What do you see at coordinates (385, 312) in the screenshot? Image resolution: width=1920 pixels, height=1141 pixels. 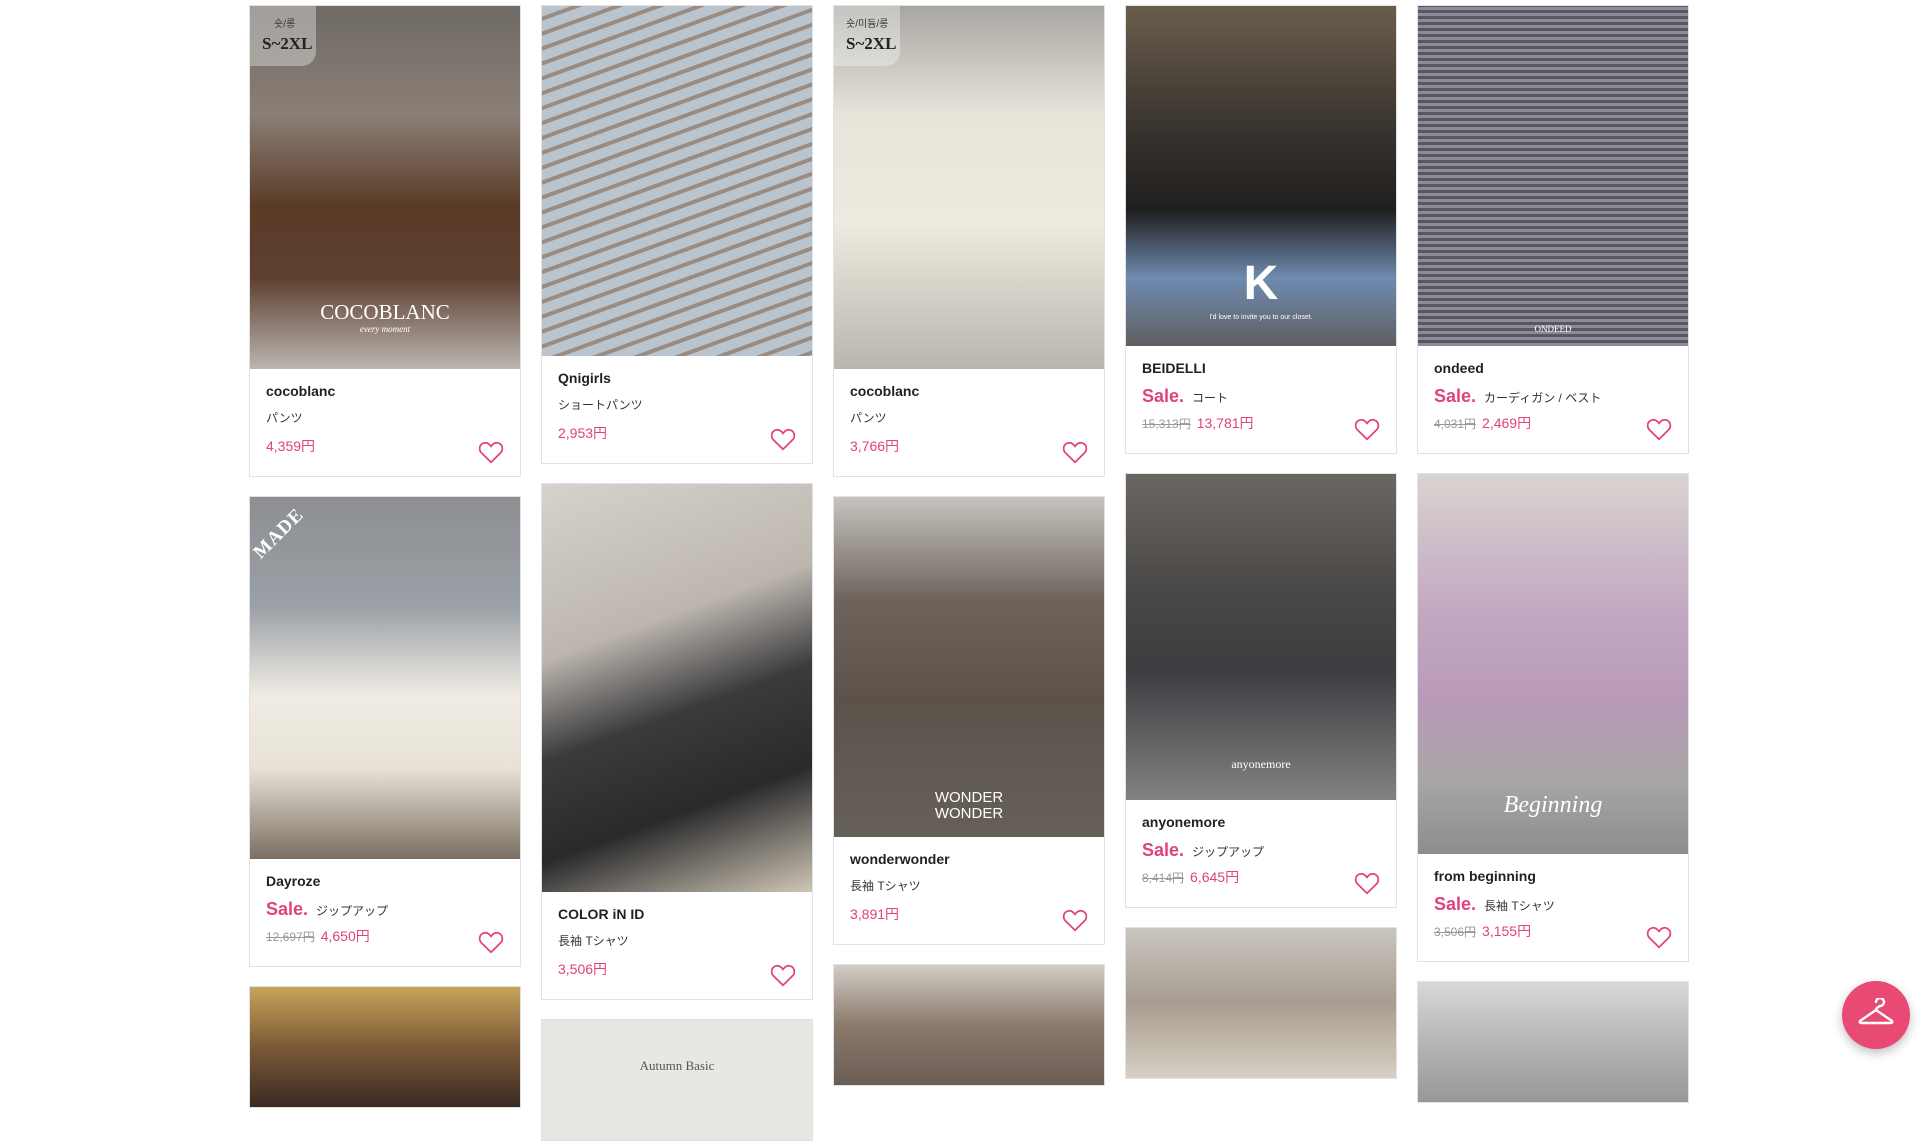 I see `brand-watermark: COCOBLANC` at bounding box center [385, 312].